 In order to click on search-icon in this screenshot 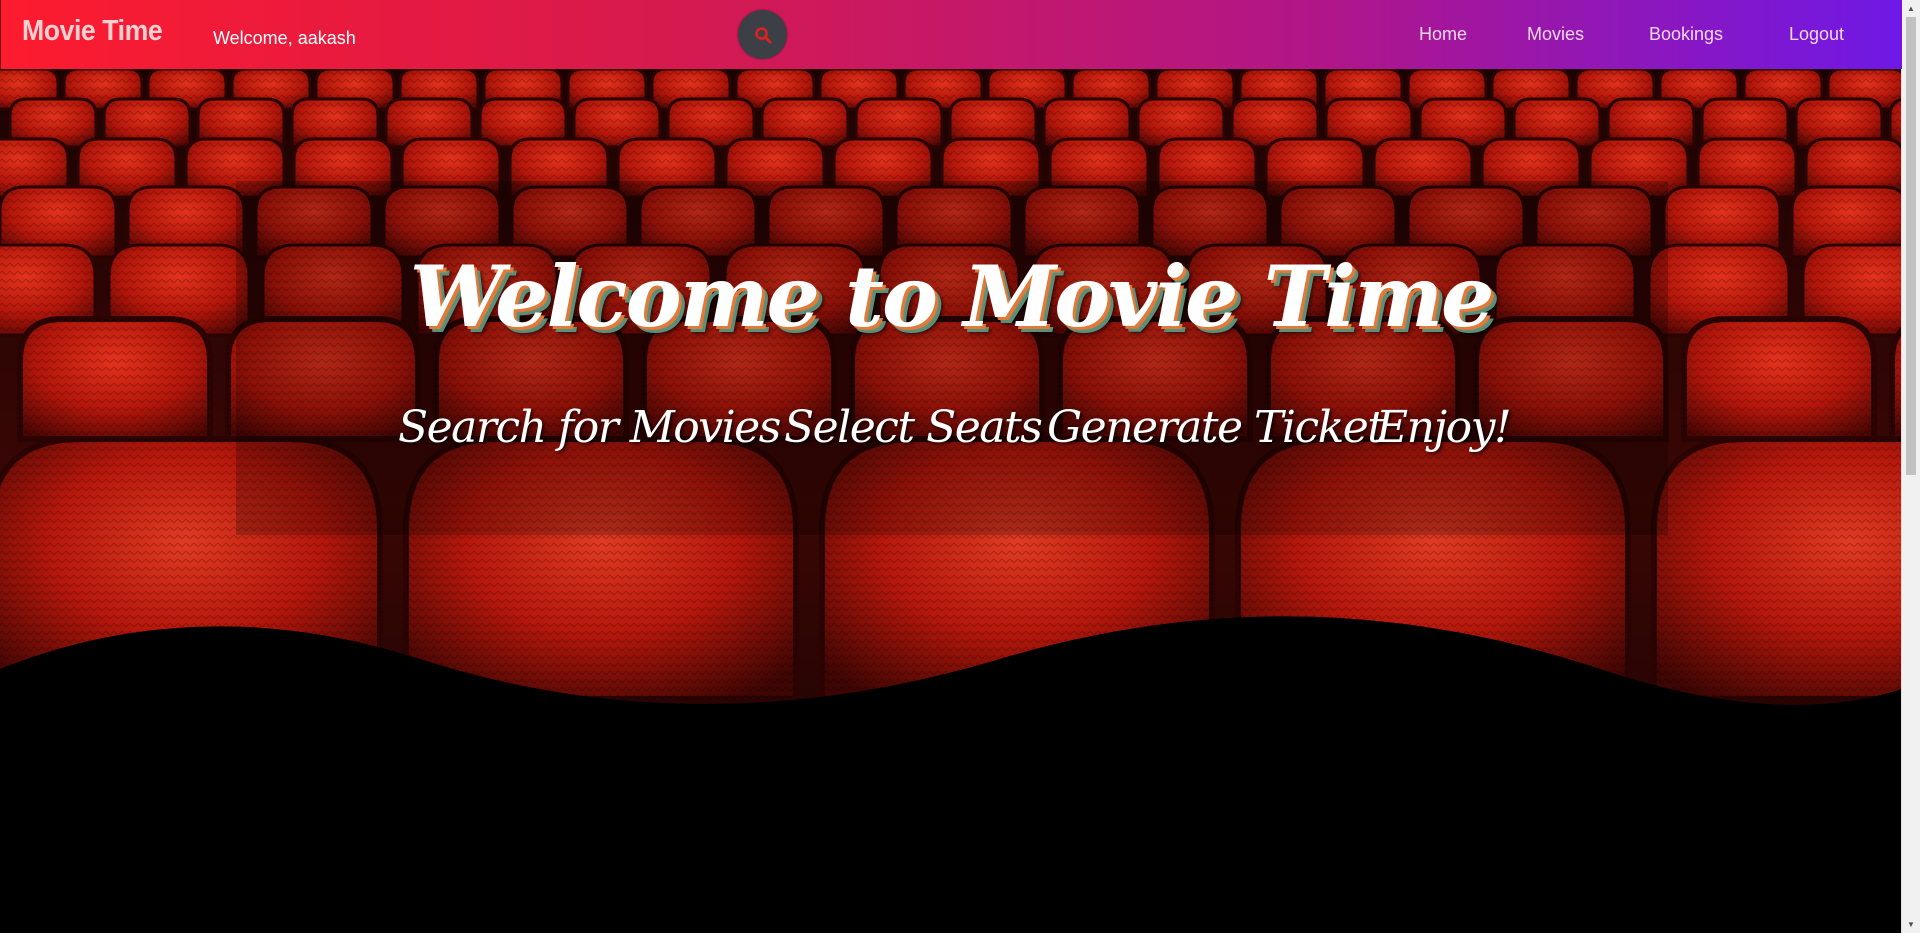, I will do `click(763, 35)`.